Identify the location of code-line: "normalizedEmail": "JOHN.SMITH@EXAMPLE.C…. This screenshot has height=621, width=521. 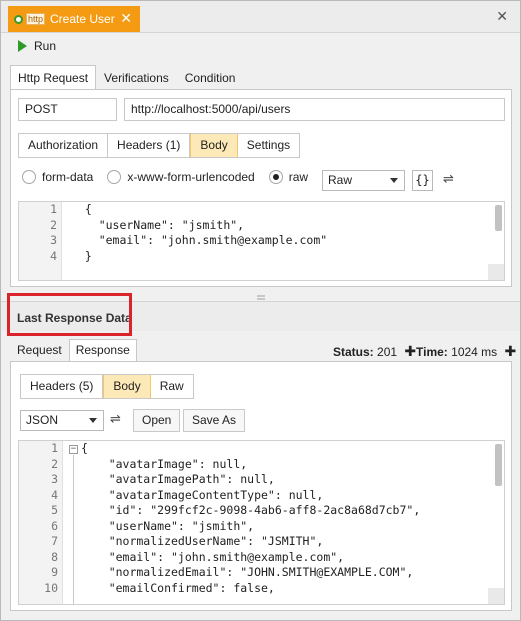
(247, 572).